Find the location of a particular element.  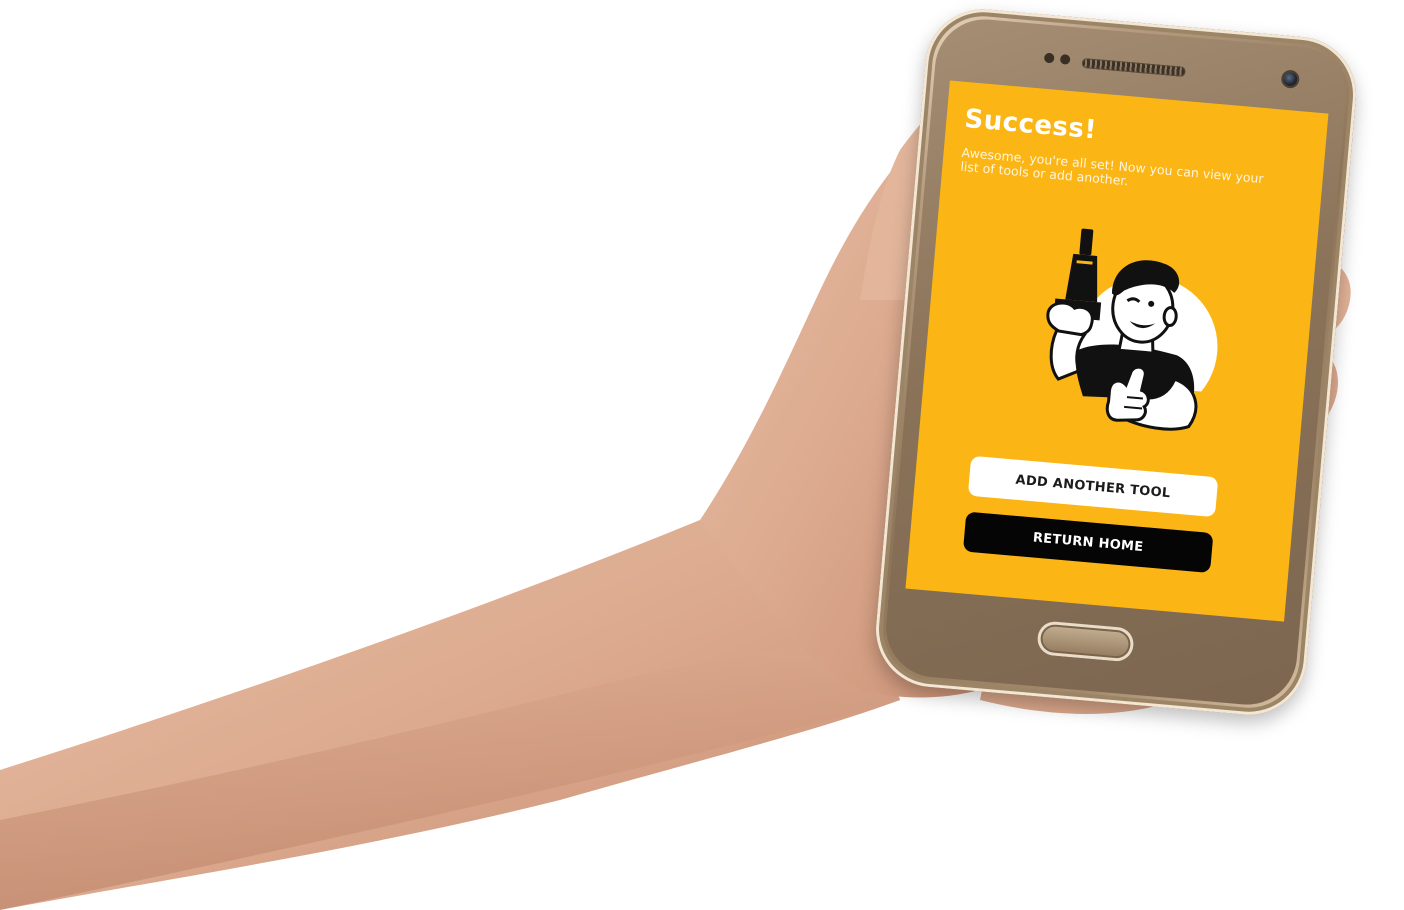

handyman-with-drill-thumbs-up-icon is located at coordinates (1135, 336).